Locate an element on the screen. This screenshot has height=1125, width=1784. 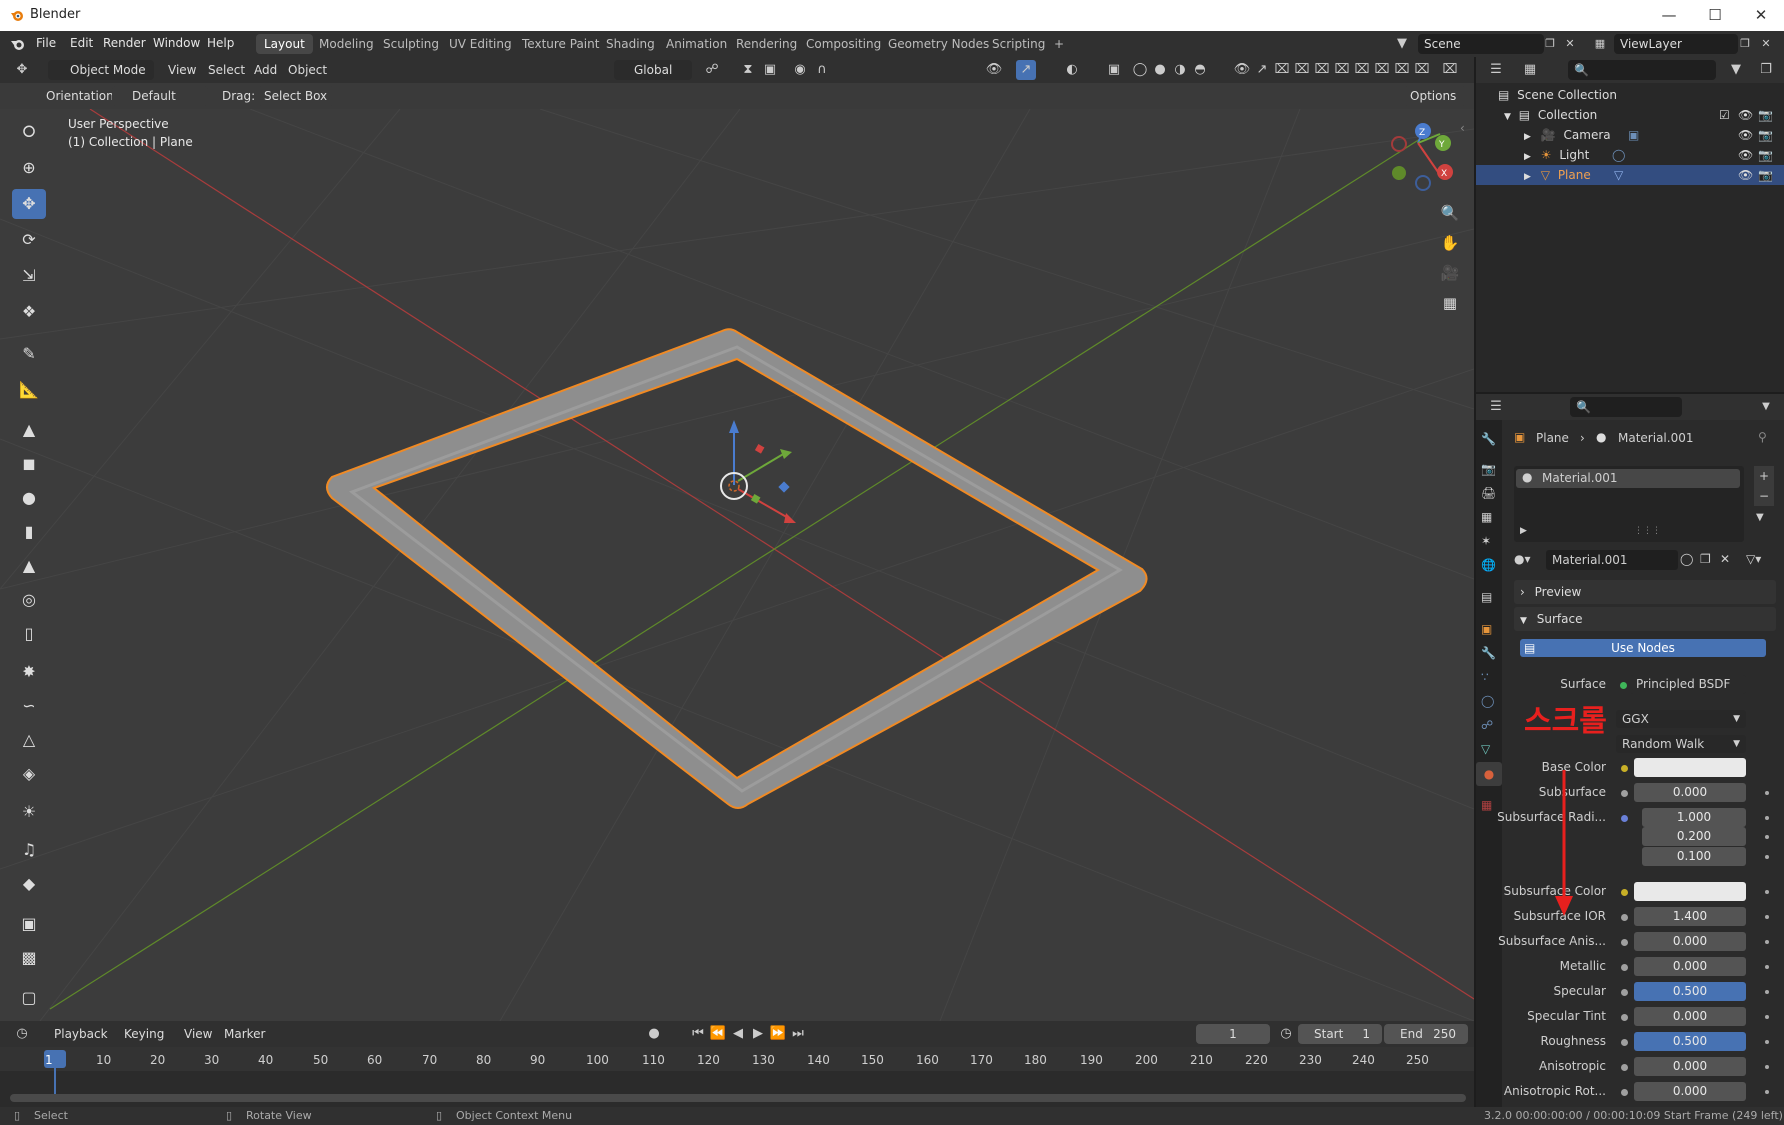
snap-icon: ⧗ is located at coordinates (748, 70).